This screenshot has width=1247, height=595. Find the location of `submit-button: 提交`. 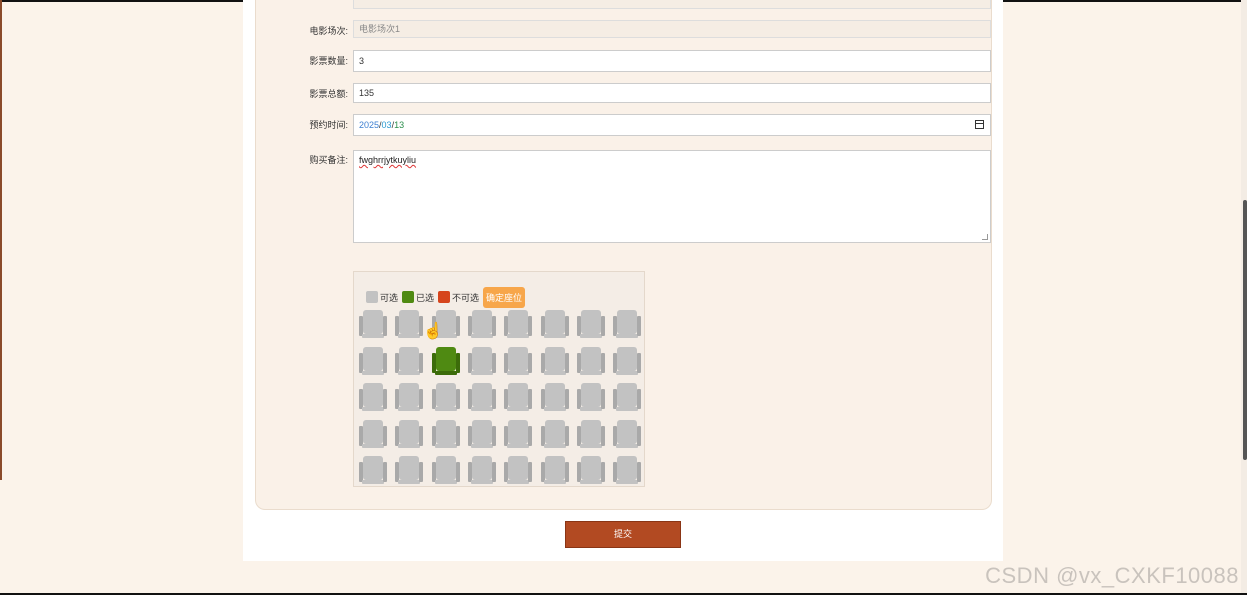

submit-button: 提交 is located at coordinates (623, 534).